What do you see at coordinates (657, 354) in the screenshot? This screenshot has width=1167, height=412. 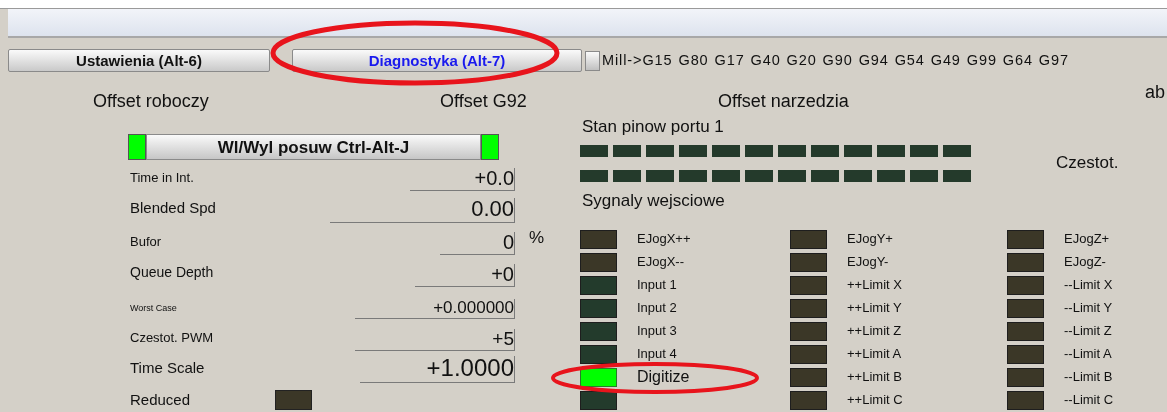 I see `signal-label: Input 4` at bounding box center [657, 354].